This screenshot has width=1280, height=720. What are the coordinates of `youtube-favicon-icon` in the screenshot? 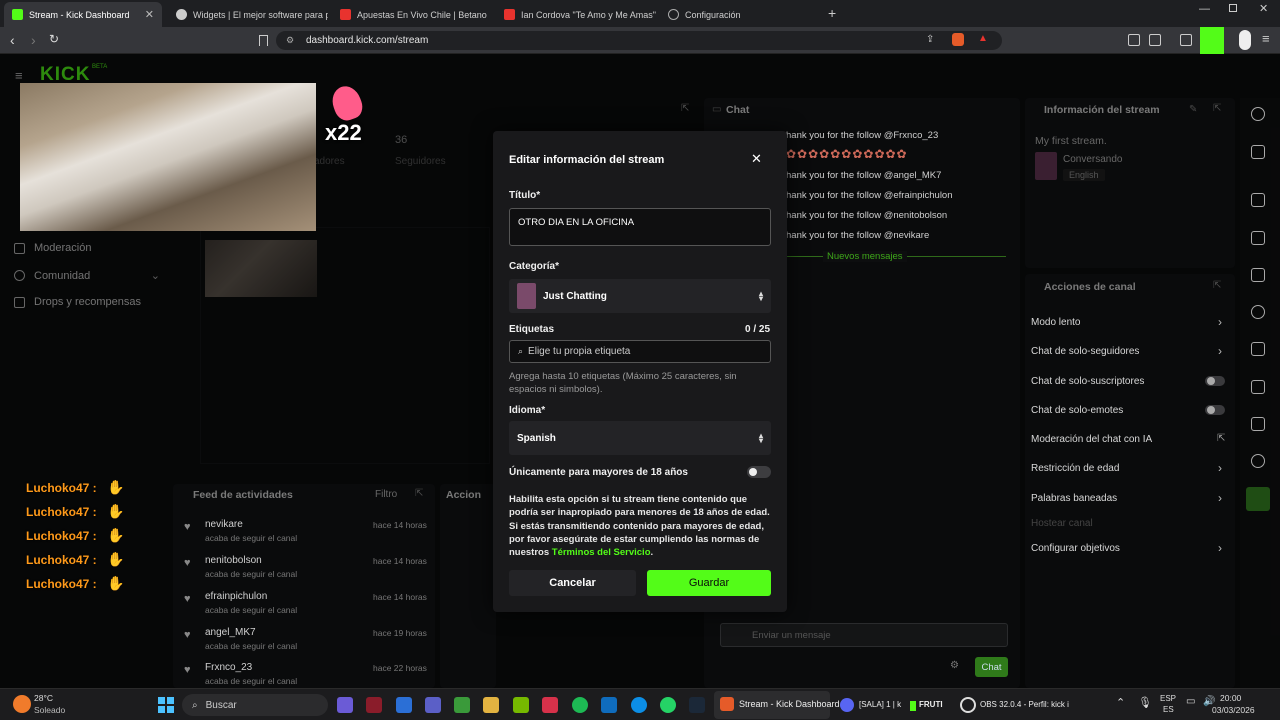 It's located at (509, 14).